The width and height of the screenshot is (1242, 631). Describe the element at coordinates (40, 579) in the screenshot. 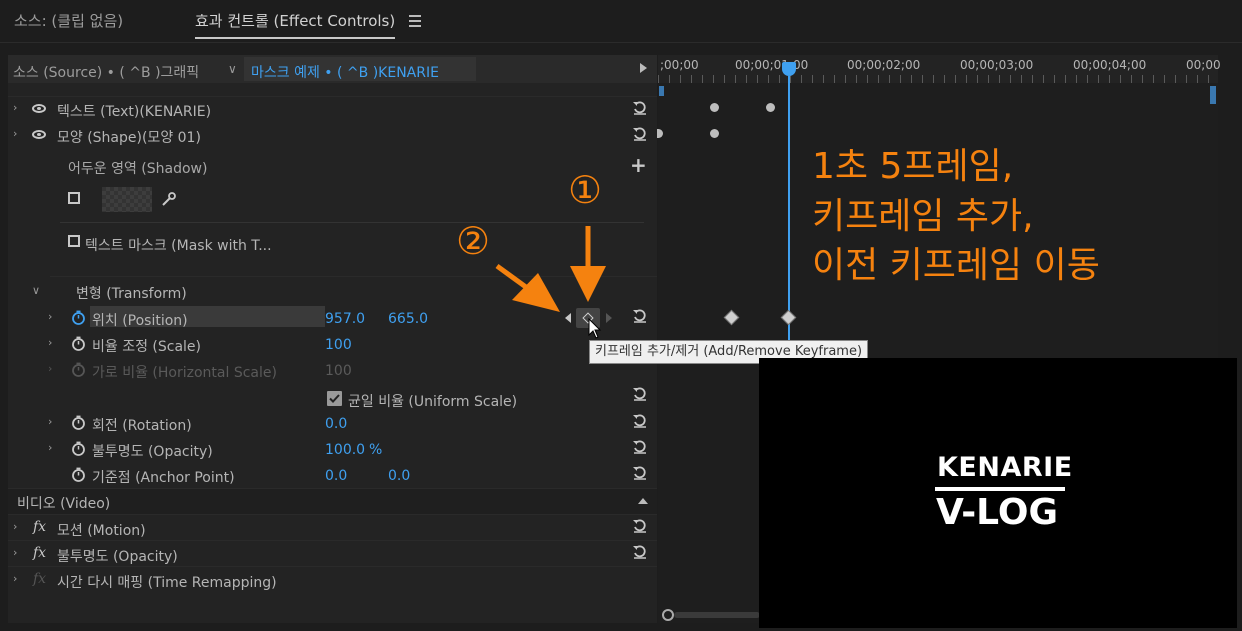

I see `fx-icon-disabled: fx` at that location.